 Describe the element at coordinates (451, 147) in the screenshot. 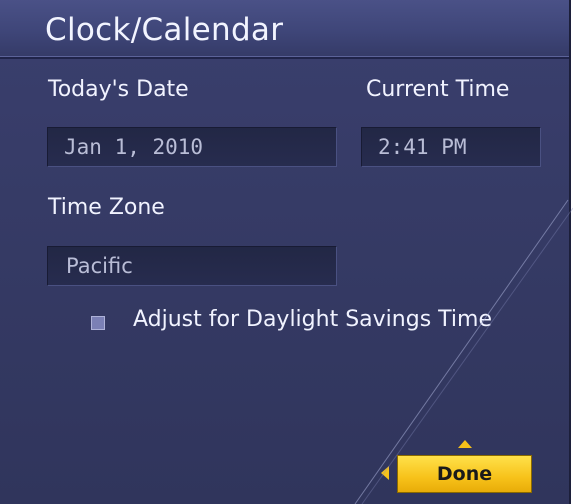

I see `time-field: 2:41 PM` at that location.